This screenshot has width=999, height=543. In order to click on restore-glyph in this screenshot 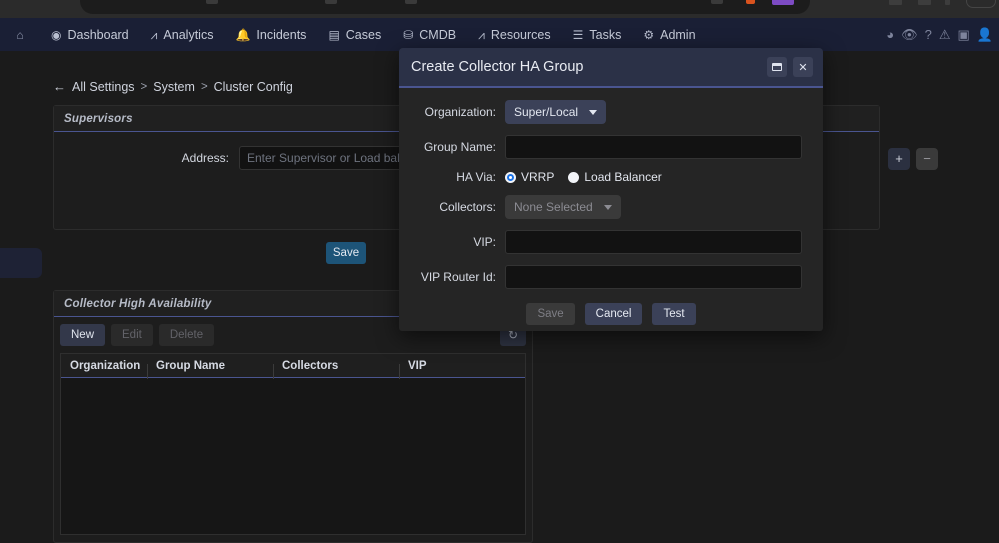, I will do `click(777, 67)`.